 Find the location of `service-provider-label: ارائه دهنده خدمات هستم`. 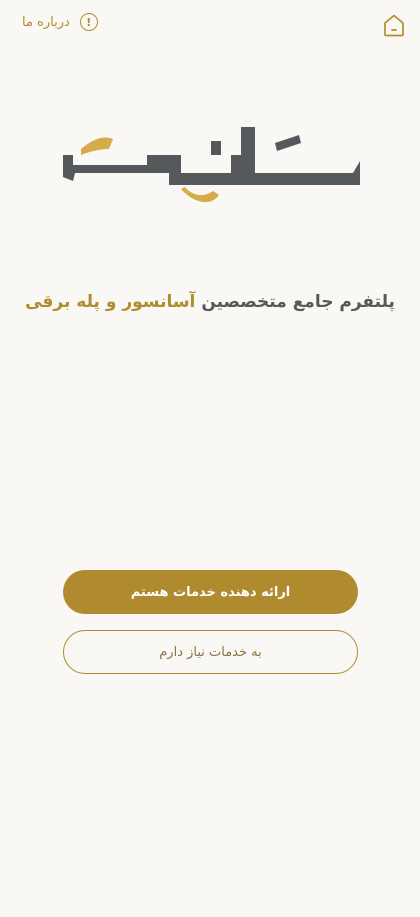

service-provider-label: ارائه دهنده خدمات هستم is located at coordinates (210, 592).